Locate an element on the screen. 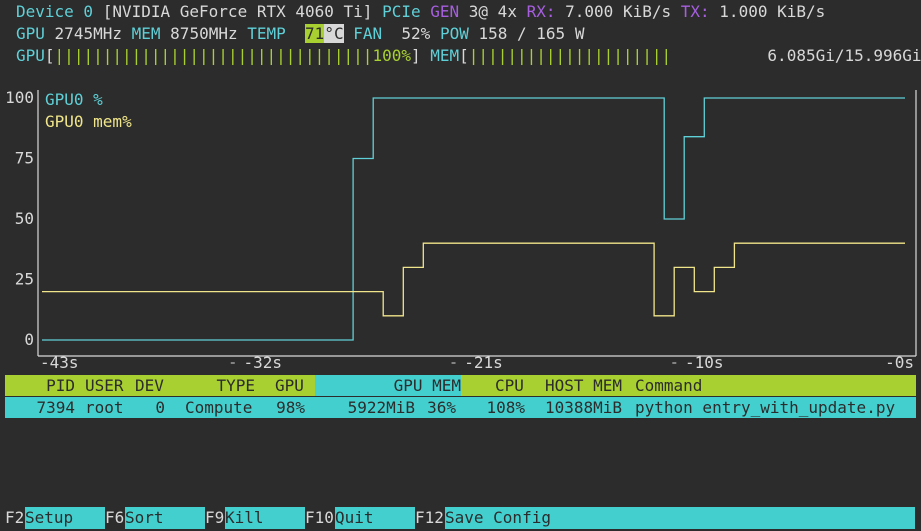 The height and width of the screenshot is (531, 921). gpu-clock-value: 2745MHz is located at coordinates (88, 33).